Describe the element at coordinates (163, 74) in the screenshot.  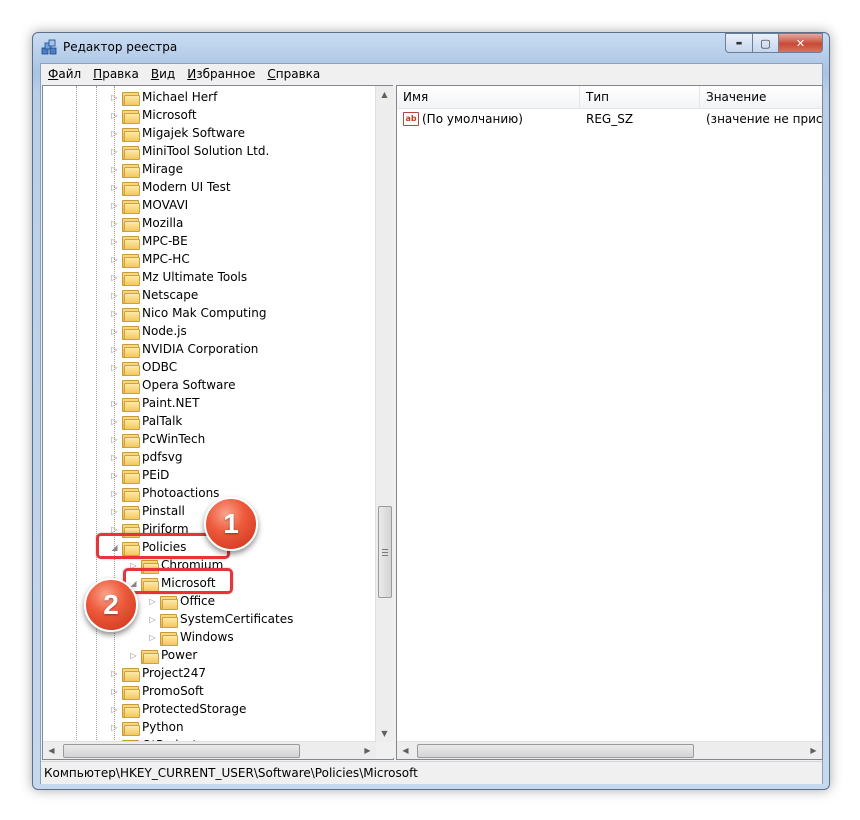
I see `menu-view: Вид` at that location.